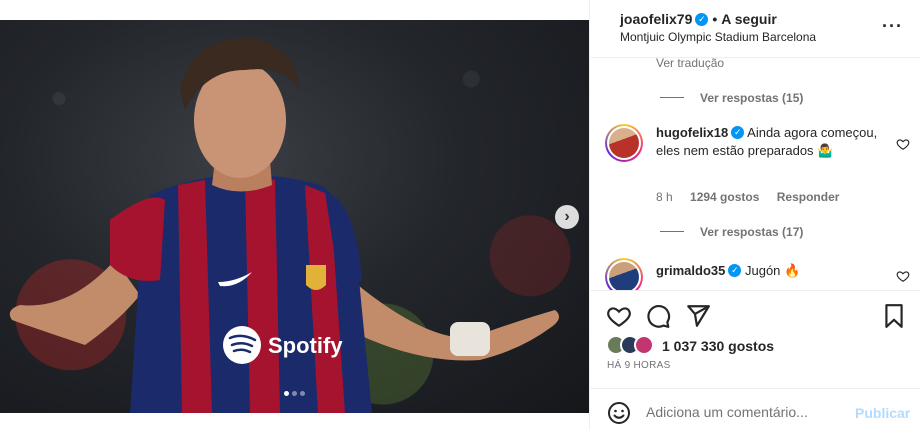 The height and width of the screenshot is (430, 920). What do you see at coordinates (305, 345) in the screenshot?
I see `sponsor-text: Spotify` at bounding box center [305, 345].